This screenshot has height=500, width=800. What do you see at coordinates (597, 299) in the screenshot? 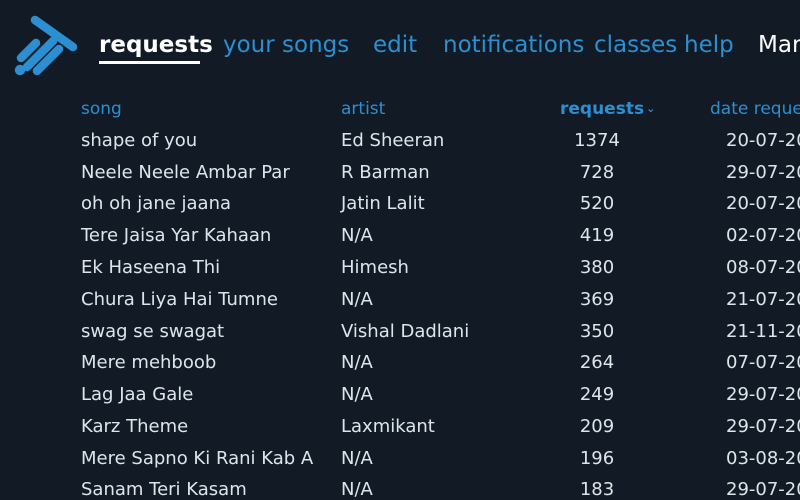
I see `requests-cell: 369` at bounding box center [597, 299].